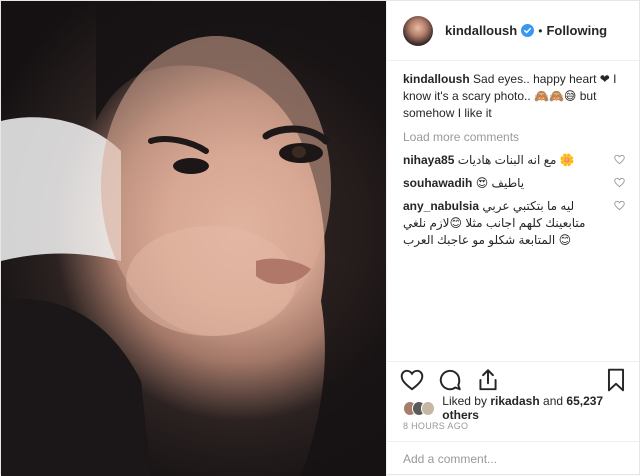 Image resolution: width=640 pixels, height=476 pixels. Describe the element at coordinates (428, 160) in the screenshot. I see `comment-username: nihaya85` at that location.